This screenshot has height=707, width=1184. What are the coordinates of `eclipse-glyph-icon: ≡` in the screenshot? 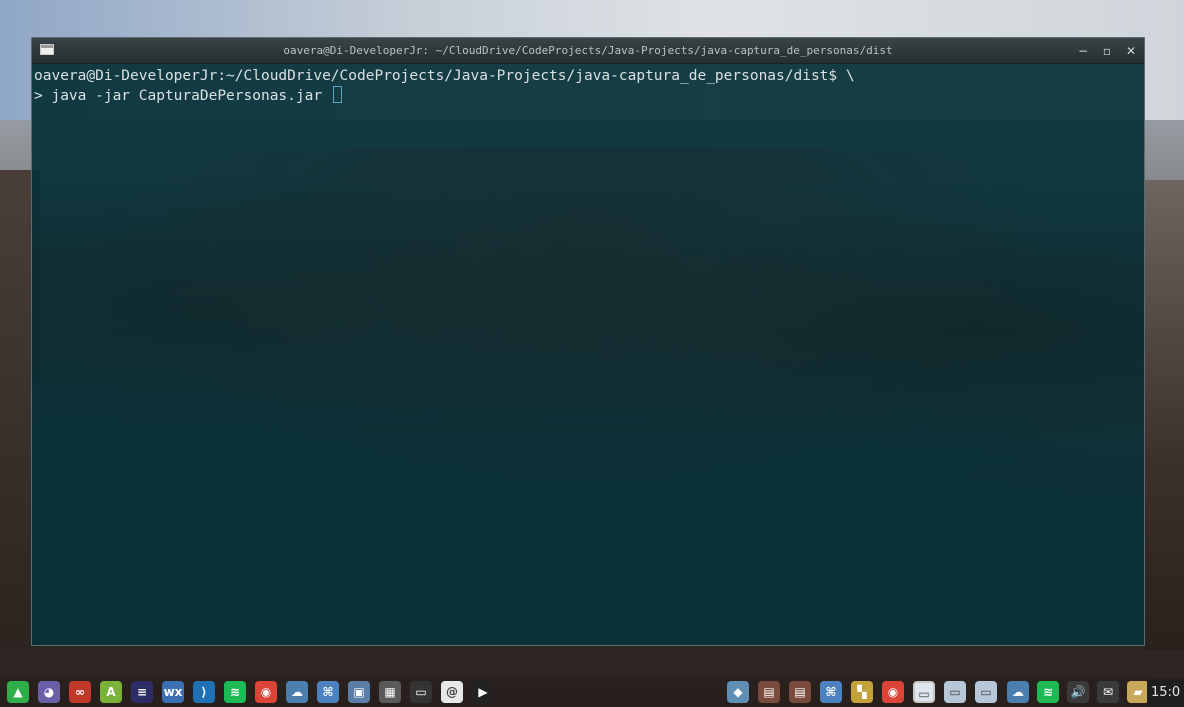 It's located at (142, 692).